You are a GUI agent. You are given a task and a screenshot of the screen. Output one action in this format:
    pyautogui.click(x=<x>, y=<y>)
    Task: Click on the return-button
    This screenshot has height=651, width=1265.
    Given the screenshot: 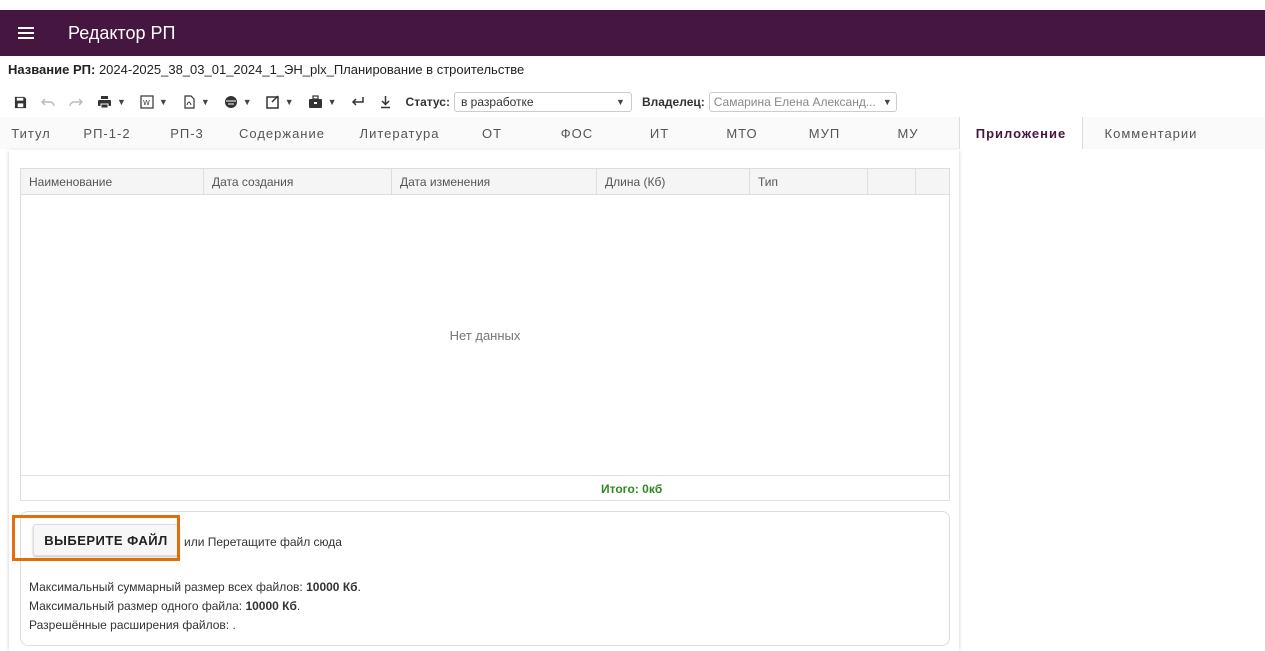 What is the action you would take?
    pyautogui.click(x=358, y=102)
    